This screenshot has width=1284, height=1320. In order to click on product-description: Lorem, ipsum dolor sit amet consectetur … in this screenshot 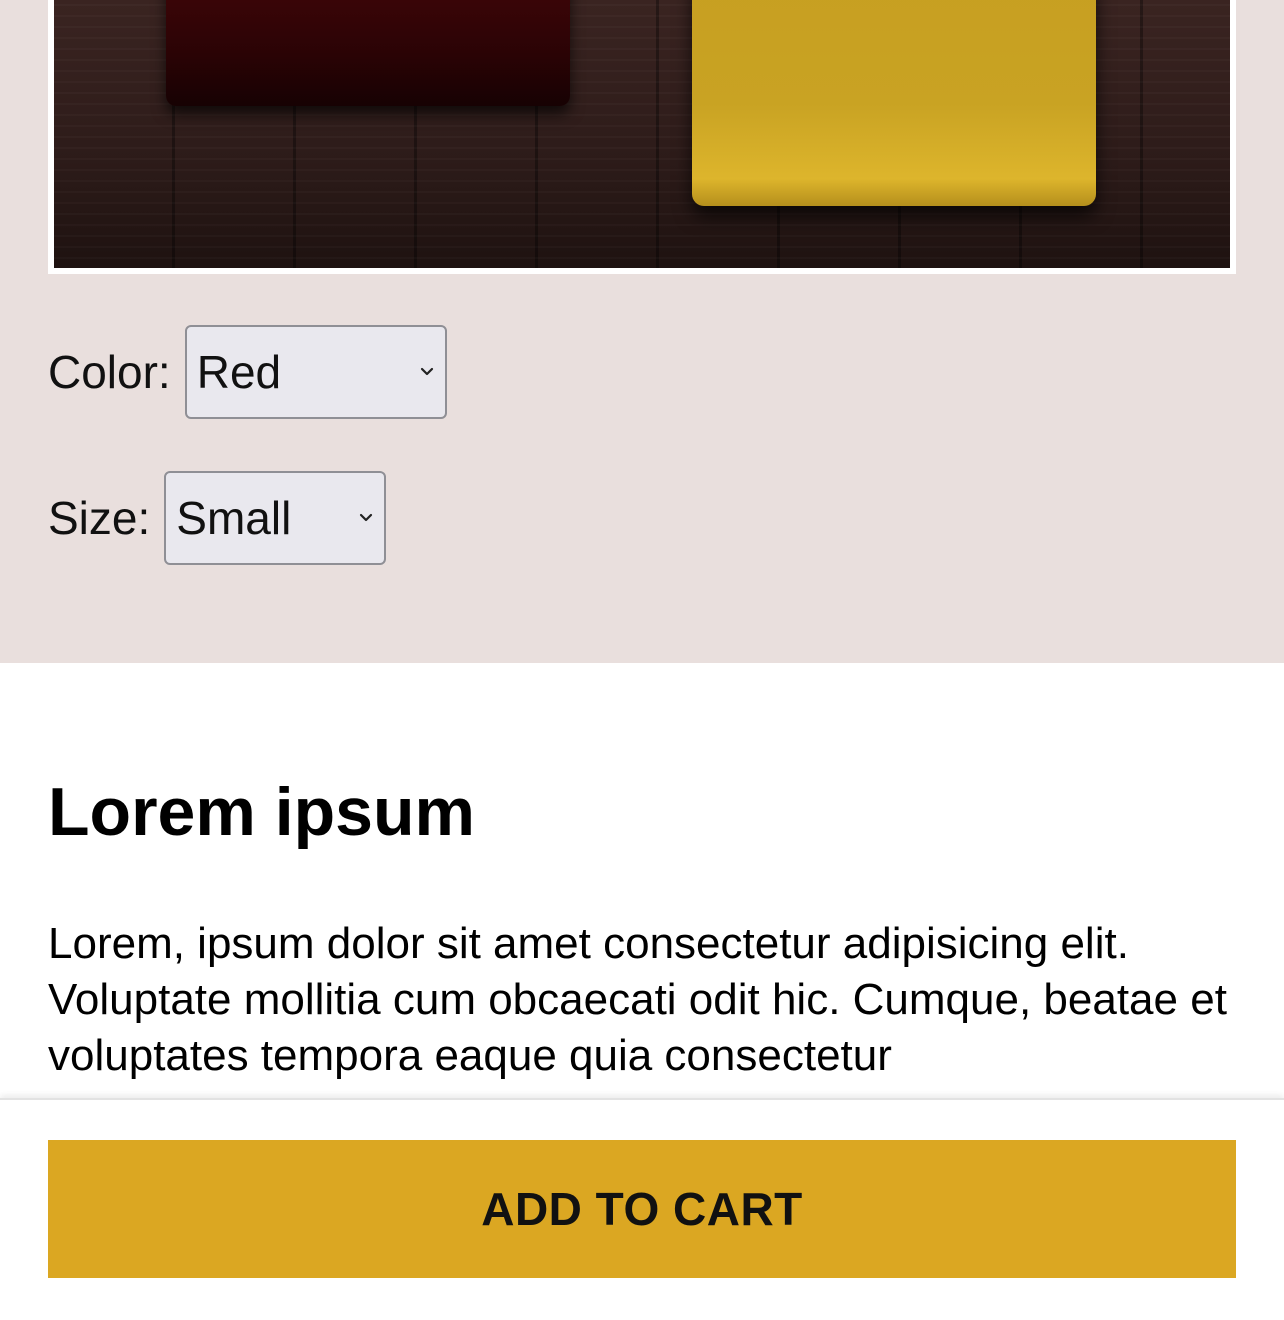, I will do `click(637, 999)`.